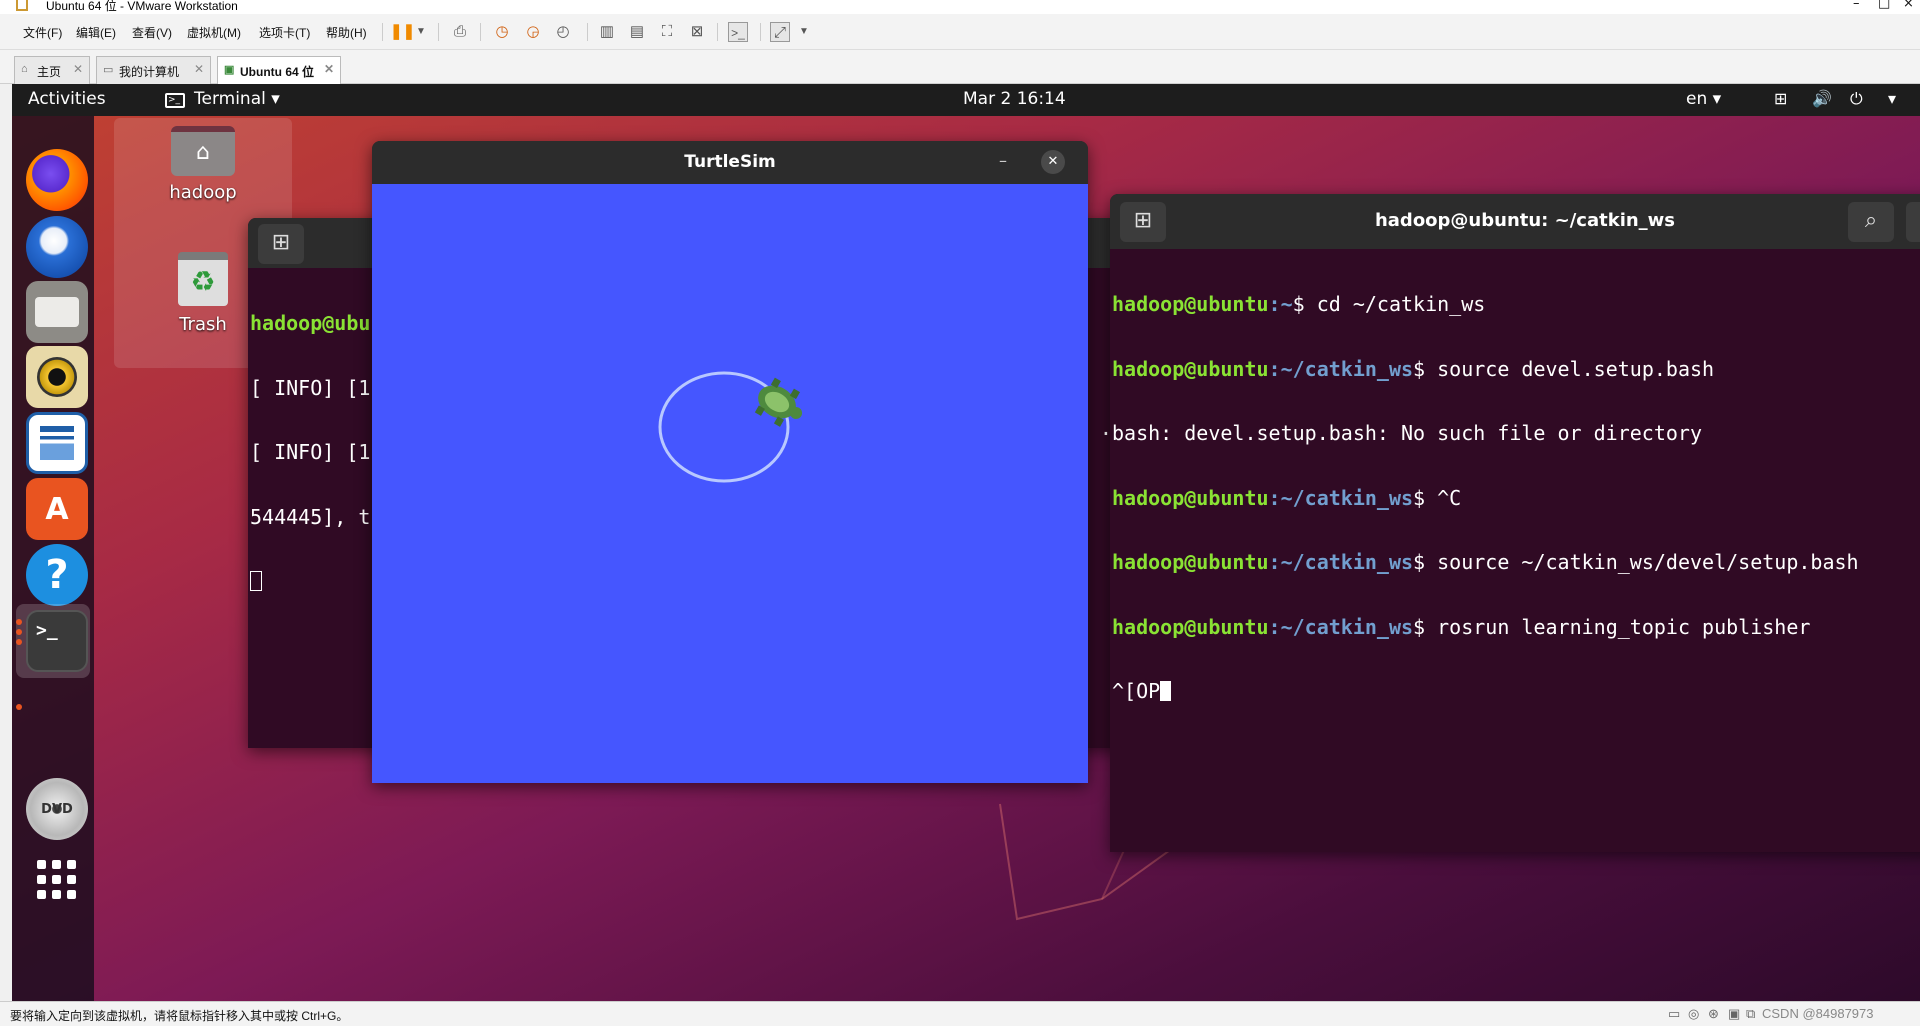  What do you see at coordinates (637, 32) in the screenshot?
I see `thumbnail-bar-icon: ▤` at bounding box center [637, 32].